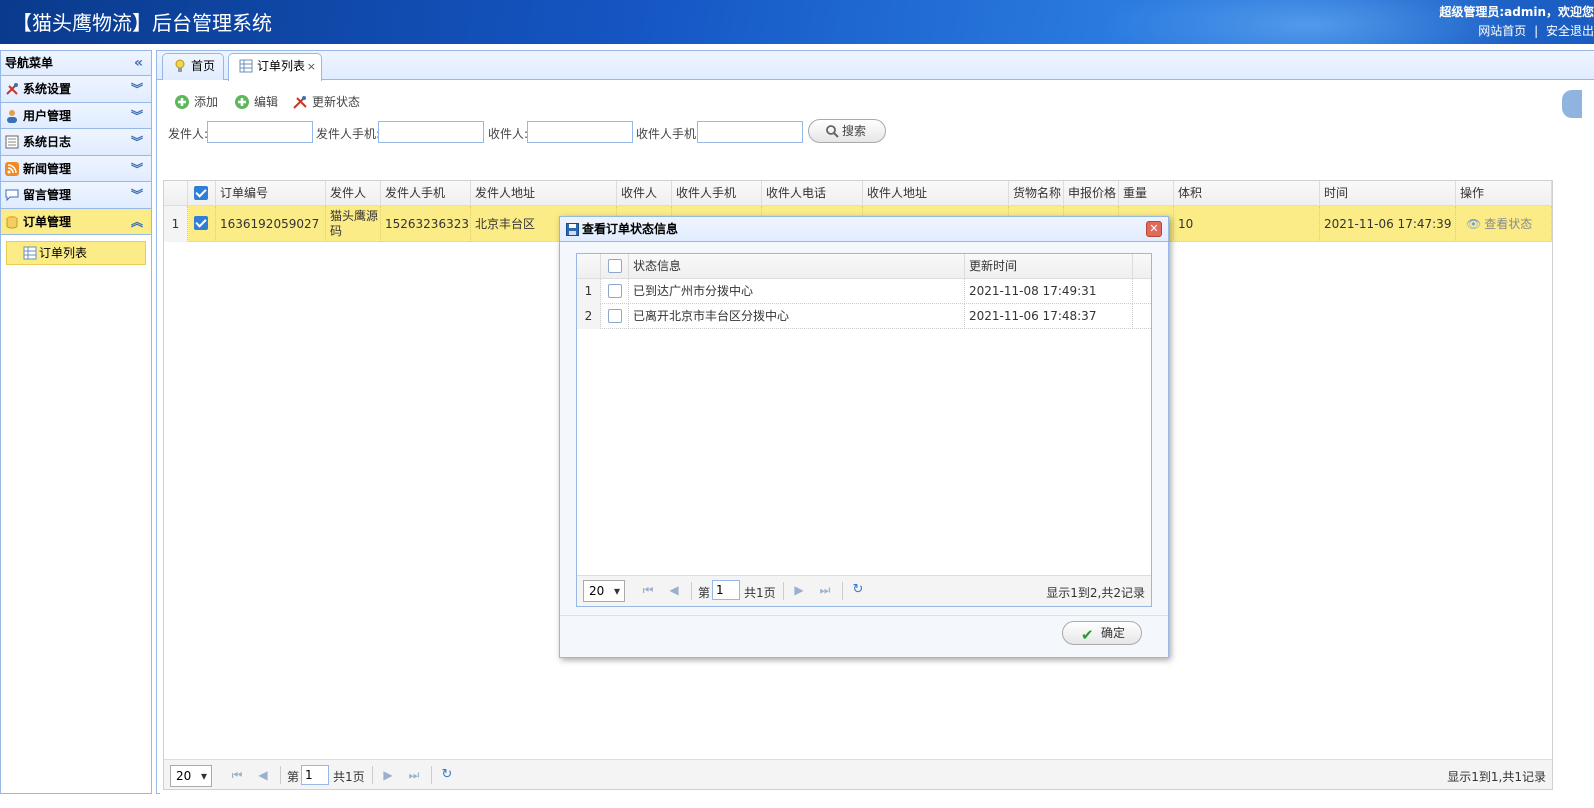  Describe the element at coordinates (1091, 193) in the screenshot. I see `col-price: 申报价格` at that location.